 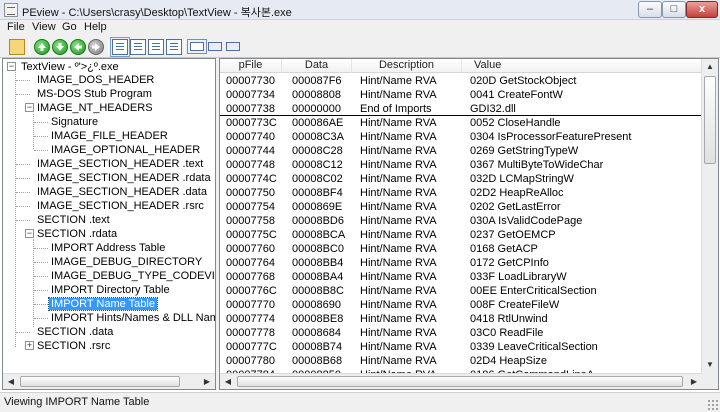 What do you see at coordinates (126, 262) in the screenshot?
I see `tree-node-image-debug-directory: IMAGE_DEBUG_DIRECTORY` at bounding box center [126, 262].